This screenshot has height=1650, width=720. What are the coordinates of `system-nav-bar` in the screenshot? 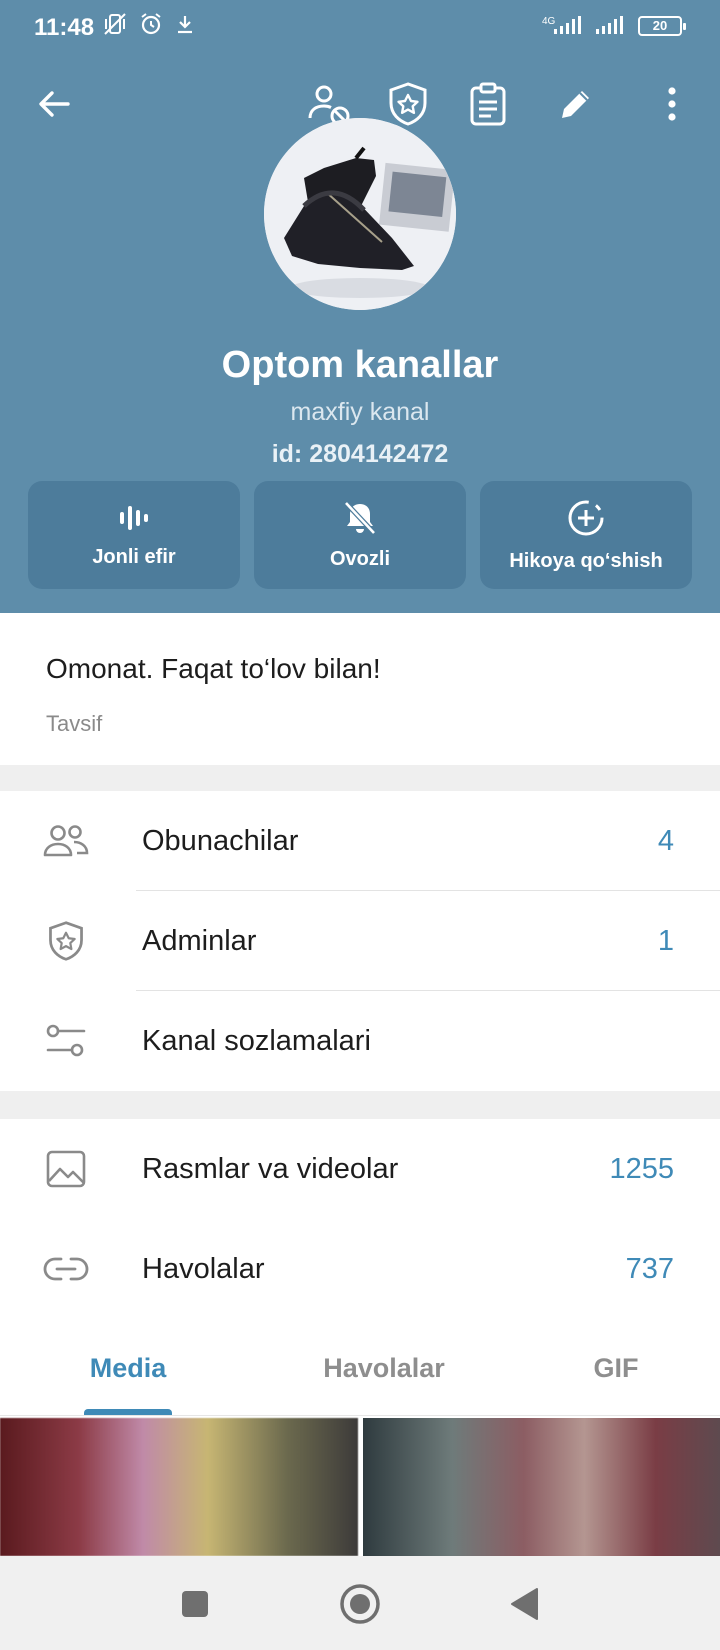 It's located at (360, 1603).